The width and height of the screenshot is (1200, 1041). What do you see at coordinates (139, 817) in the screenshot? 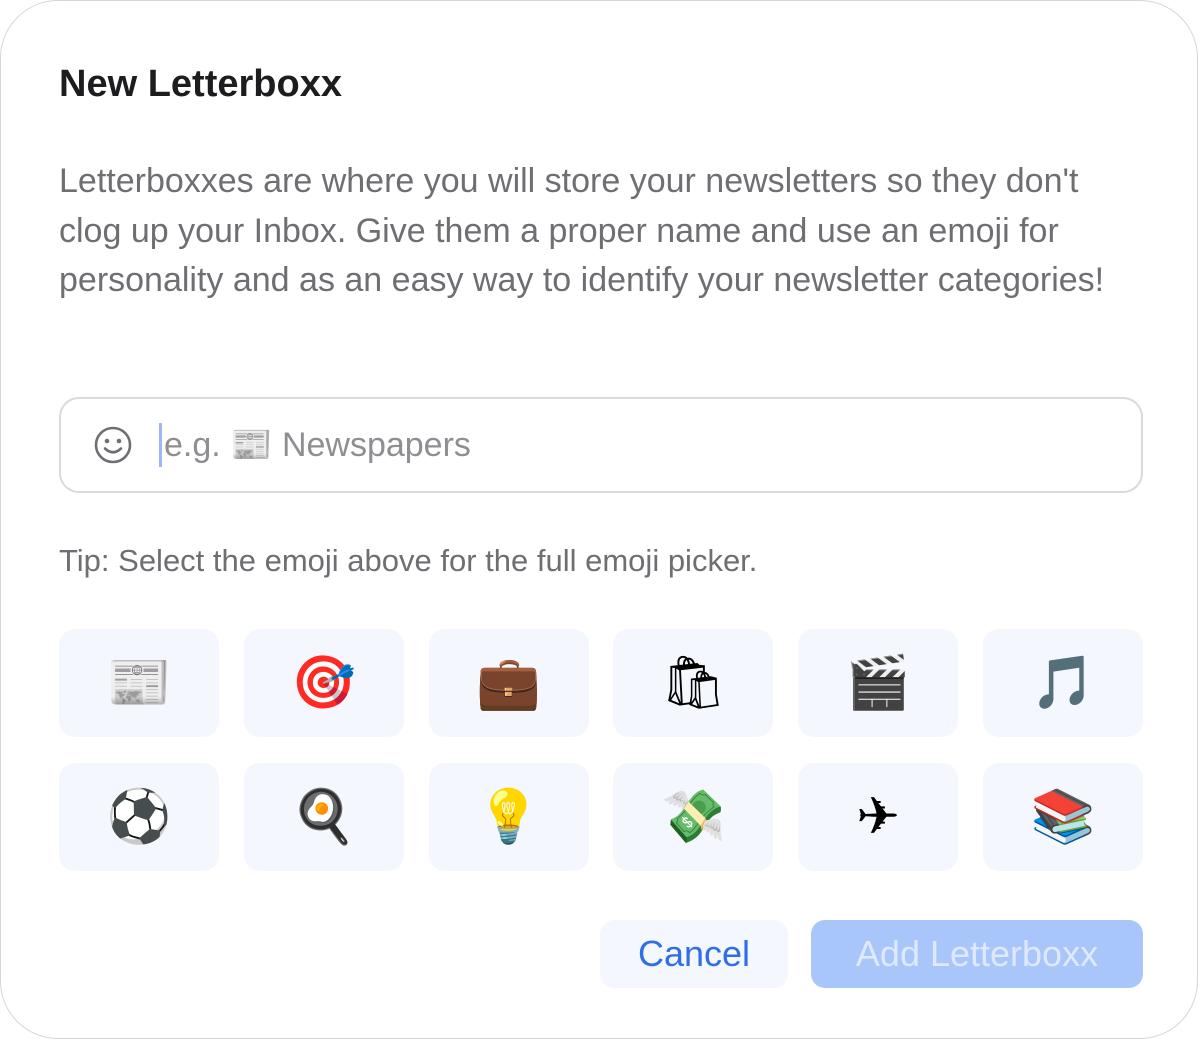
I see `soccer-ball-emoji-button: ⚽` at bounding box center [139, 817].